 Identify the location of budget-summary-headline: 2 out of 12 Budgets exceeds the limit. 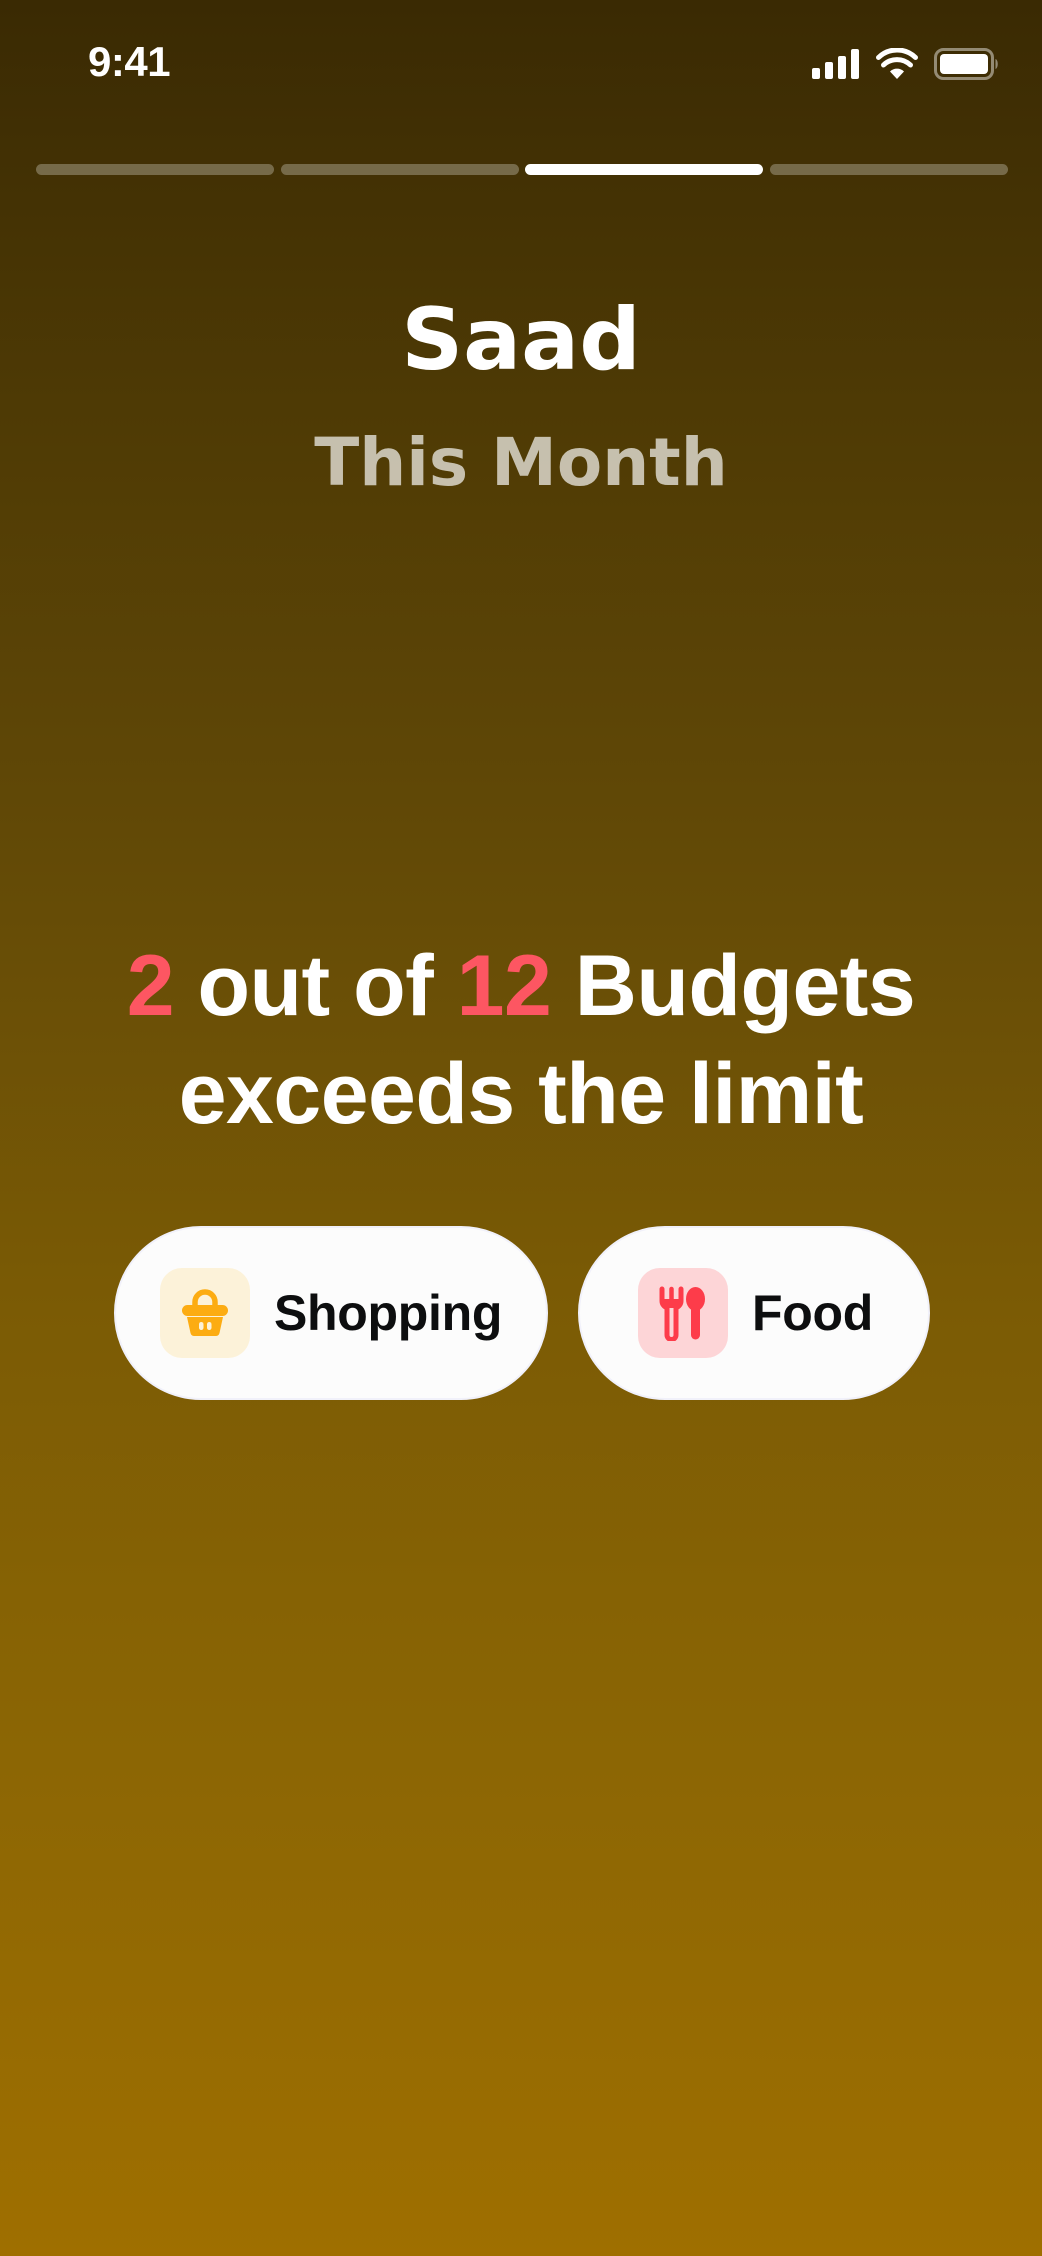
(521, 1040).